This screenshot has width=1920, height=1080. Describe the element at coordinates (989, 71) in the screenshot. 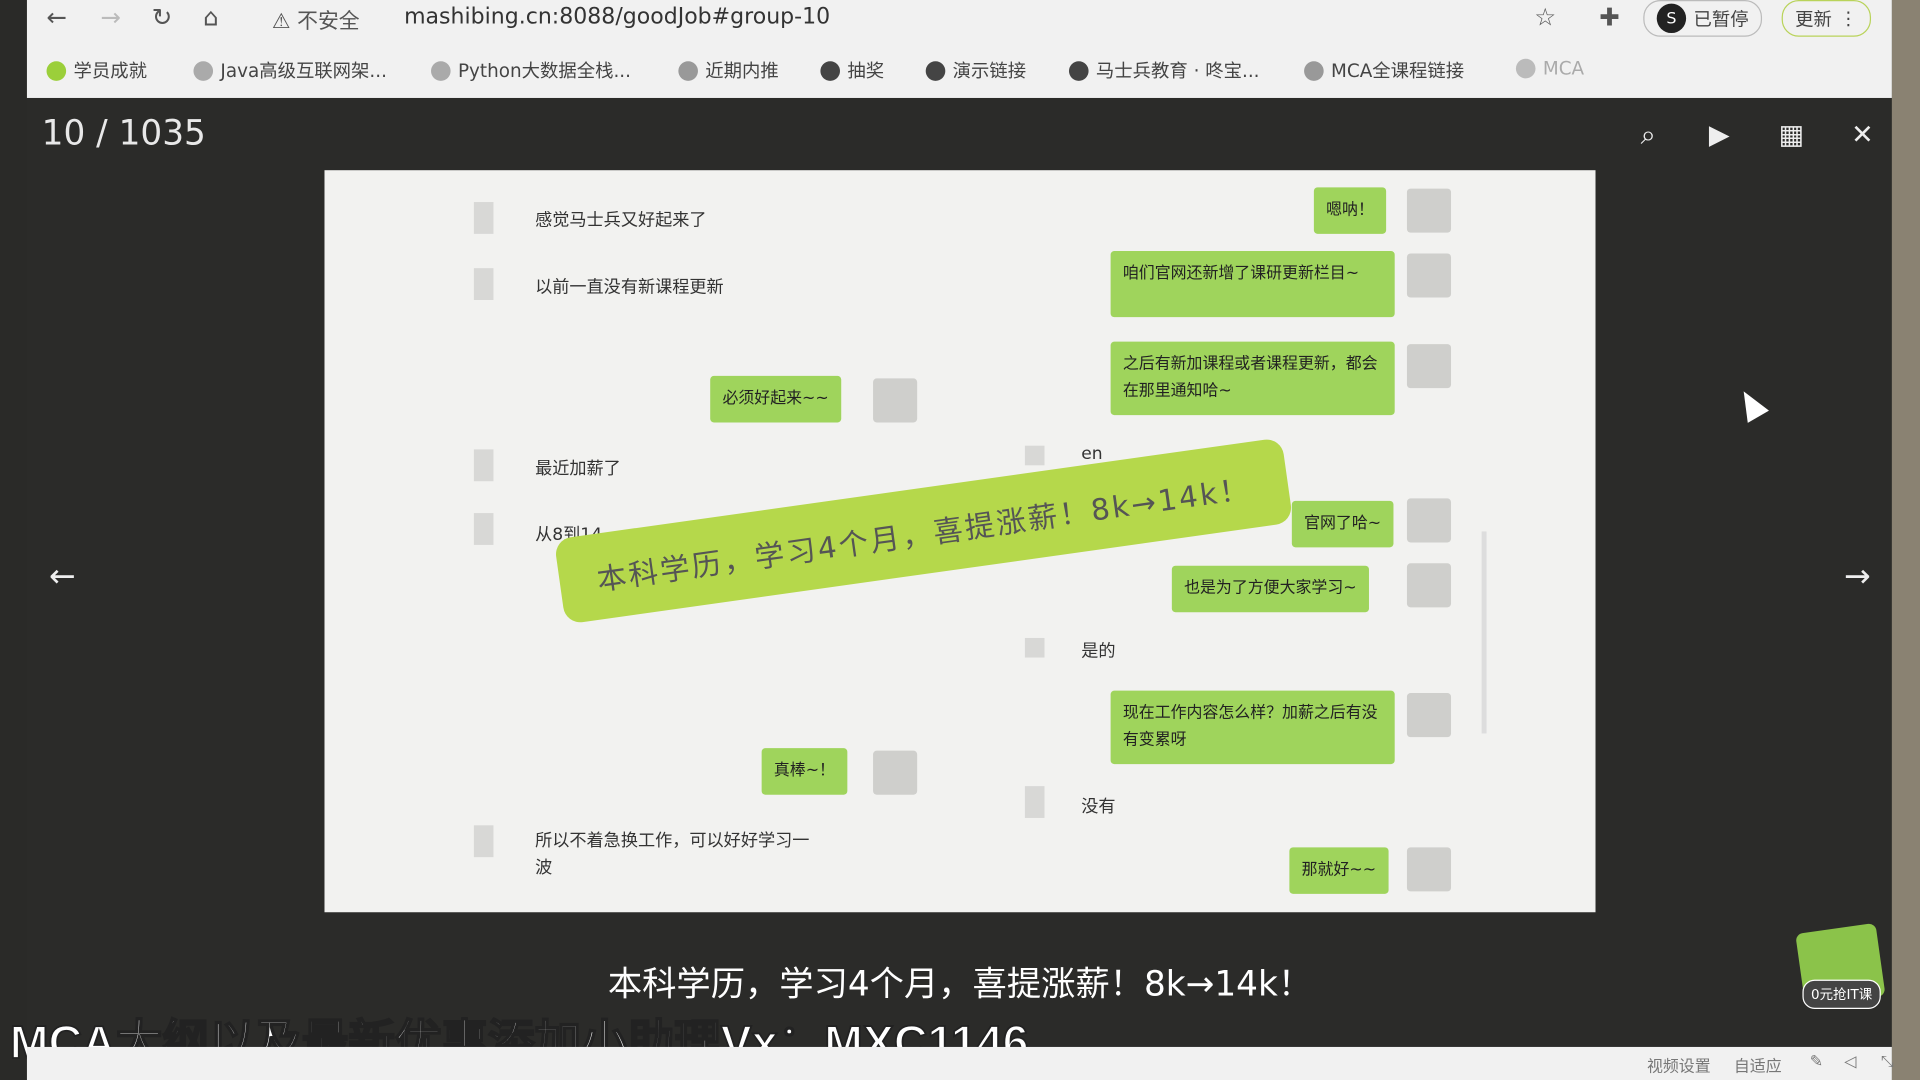

I see `bookmark-label: 演示链接` at that location.